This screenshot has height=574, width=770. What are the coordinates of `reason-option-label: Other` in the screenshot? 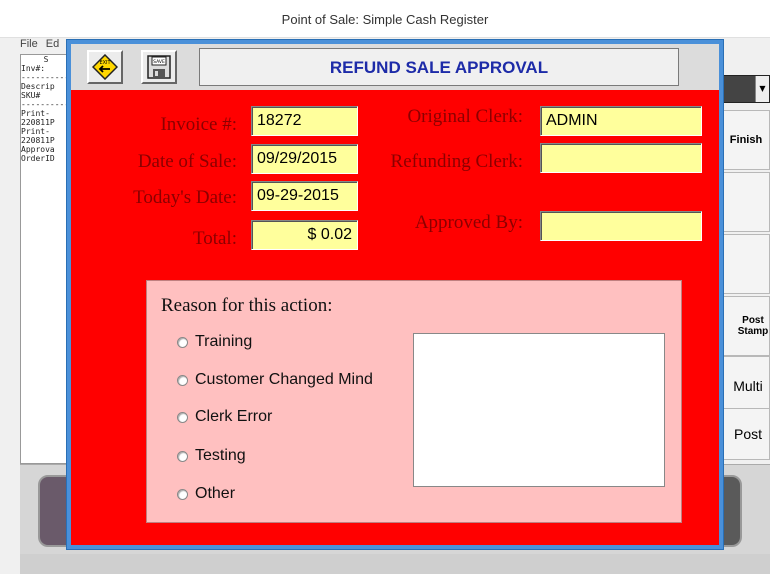 It's located at (215, 493).